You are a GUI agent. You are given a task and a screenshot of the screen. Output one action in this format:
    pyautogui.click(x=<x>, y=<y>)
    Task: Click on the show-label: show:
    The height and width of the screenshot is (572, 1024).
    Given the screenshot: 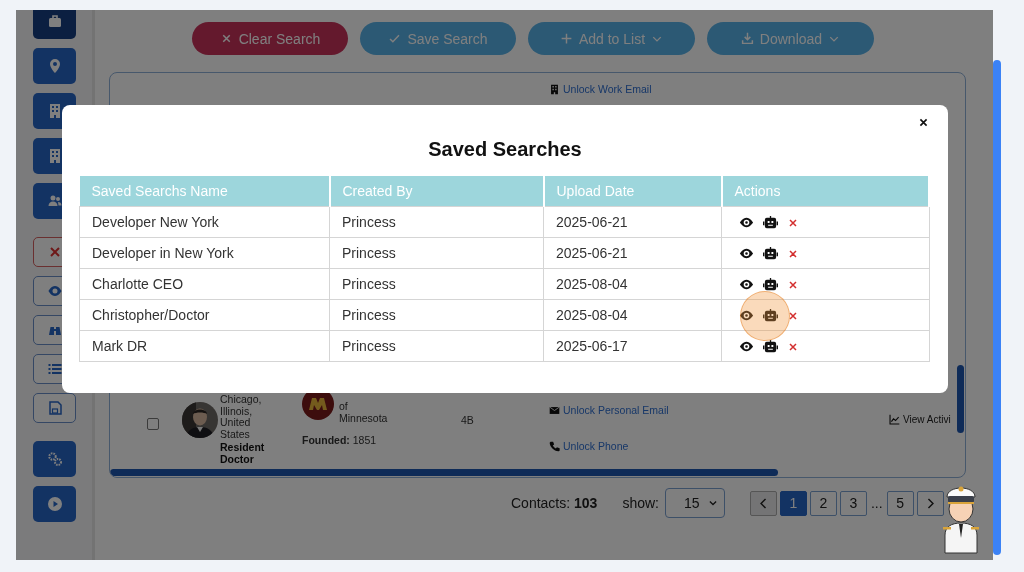 What is the action you would take?
    pyautogui.click(x=640, y=503)
    